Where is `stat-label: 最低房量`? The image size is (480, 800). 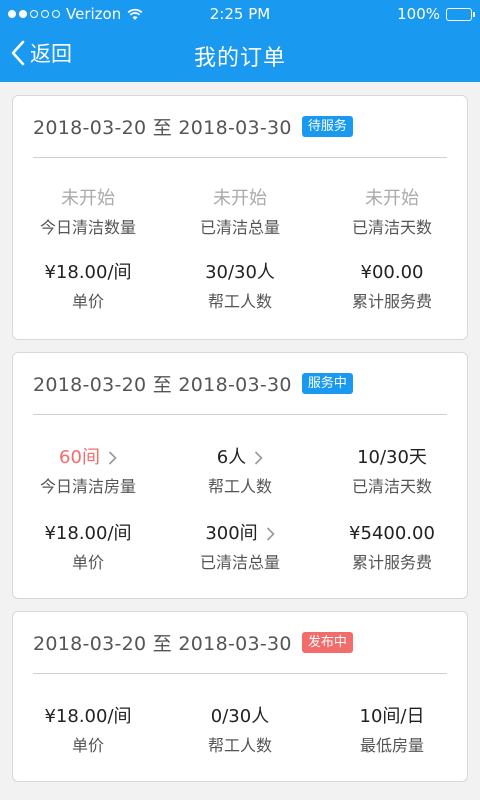 stat-label: 最低房量 is located at coordinates (391, 745).